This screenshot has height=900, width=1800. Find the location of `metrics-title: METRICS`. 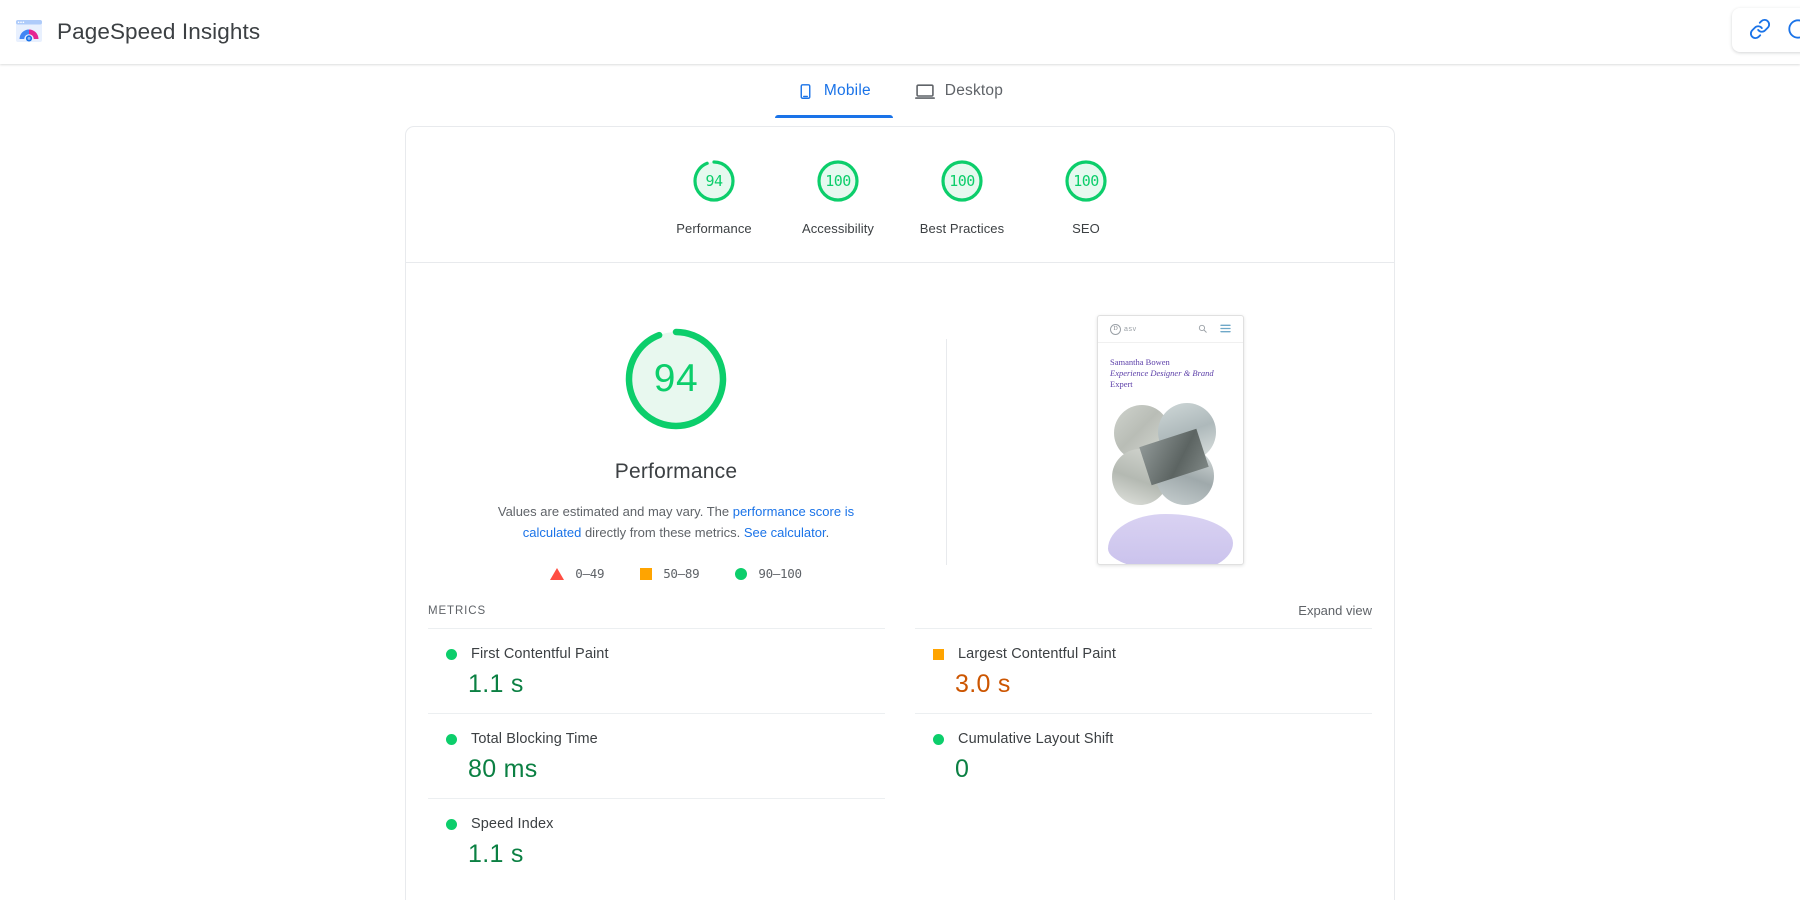

metrics-title: METRICS is located at coordinates (457, 610).